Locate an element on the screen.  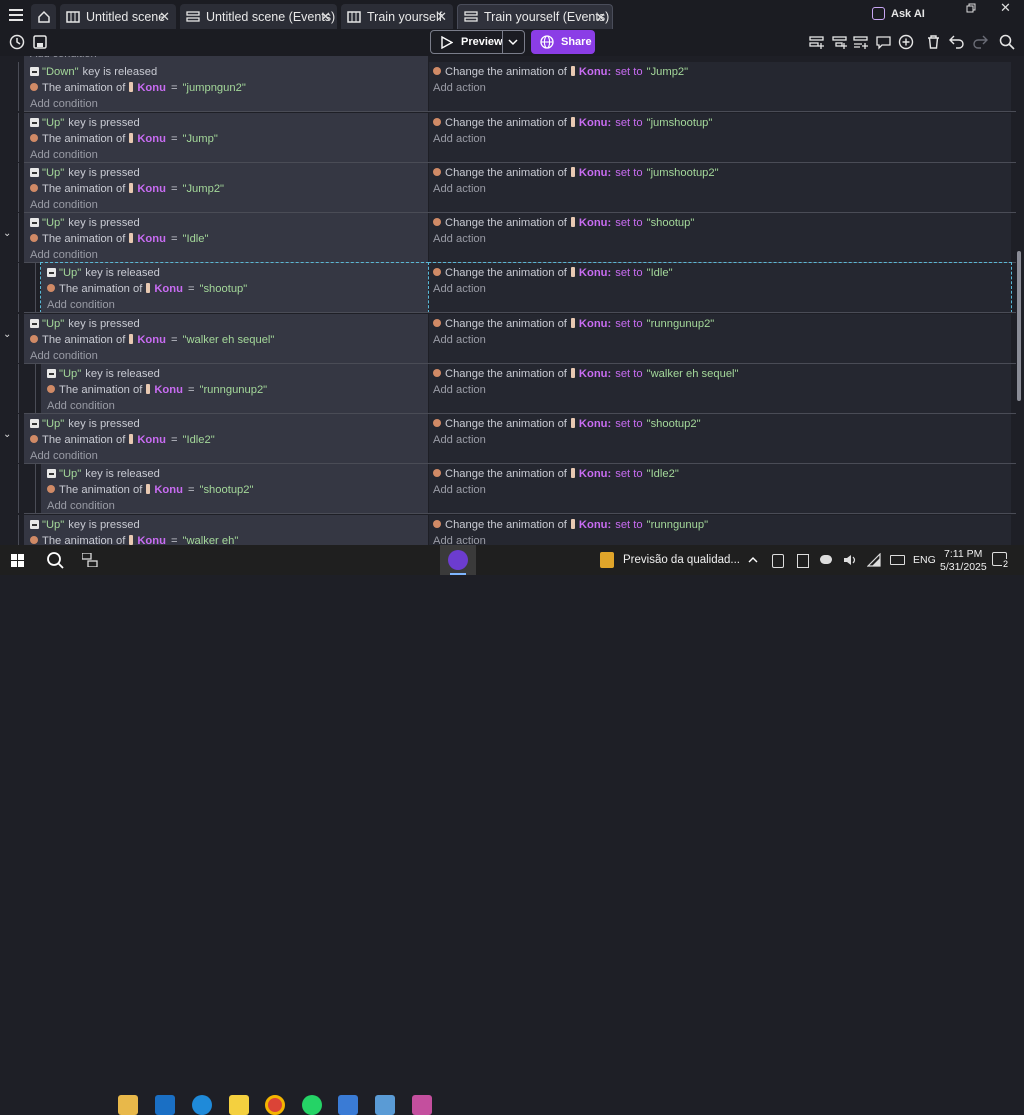
redo-icon is located at coordinates (980, 42).